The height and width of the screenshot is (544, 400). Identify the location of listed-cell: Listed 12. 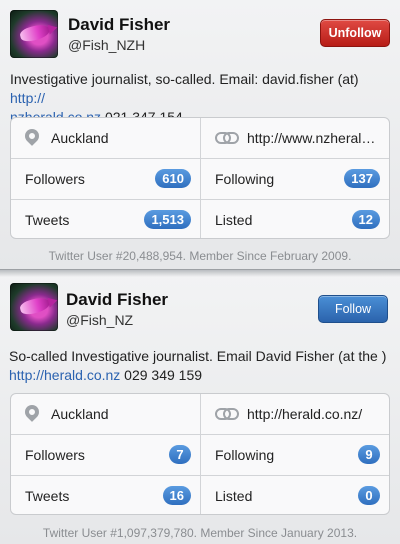
(294, 219).